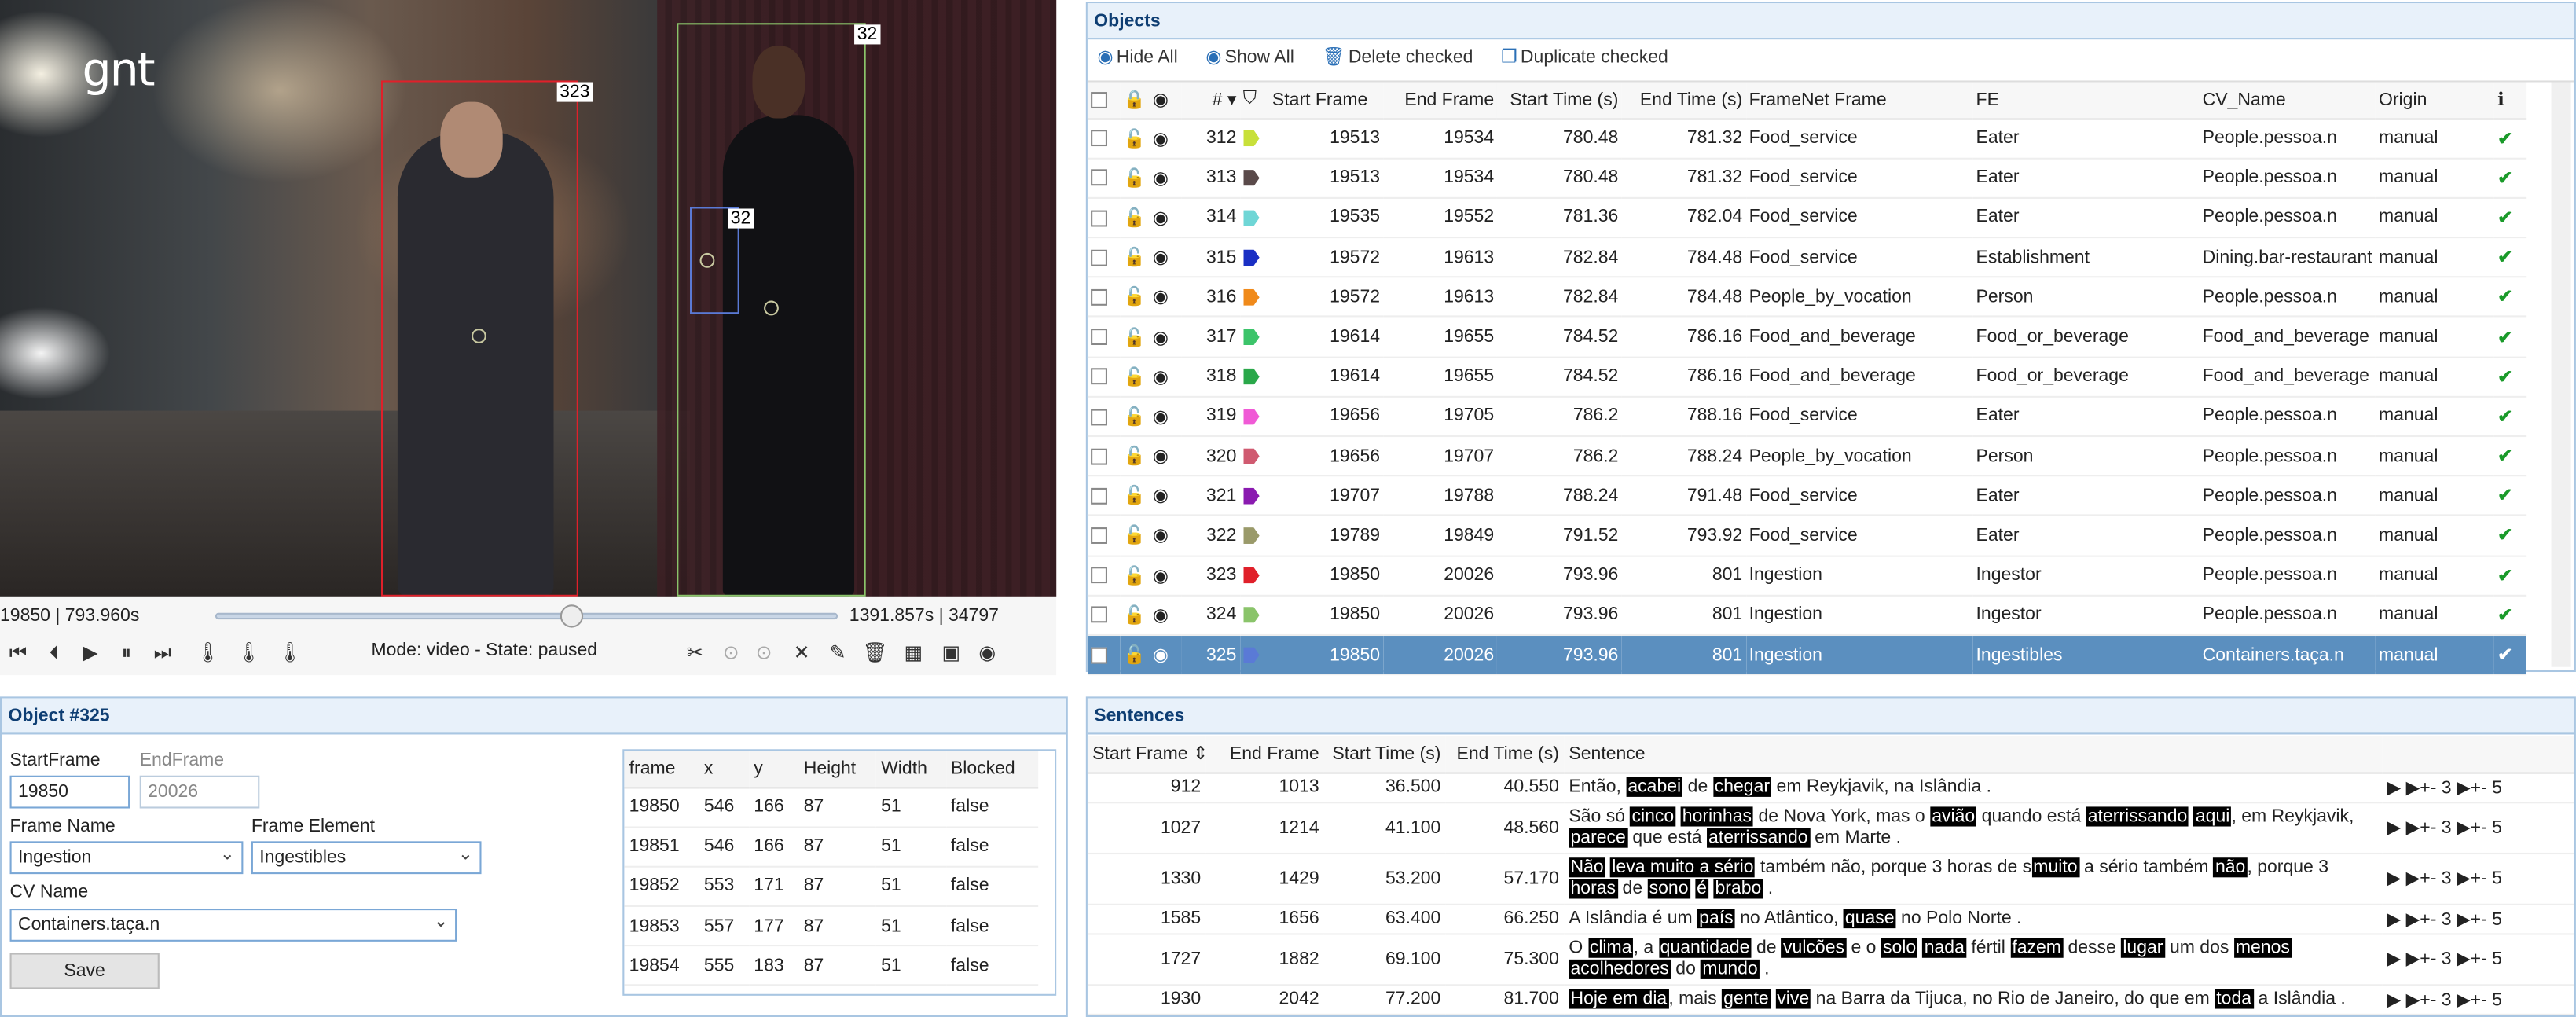 The width and height of the screenshot is (2576, 1017). Describe the element at coordinates (1944, 947) in the screenshot. I see `annotated-word: nada` at that location.